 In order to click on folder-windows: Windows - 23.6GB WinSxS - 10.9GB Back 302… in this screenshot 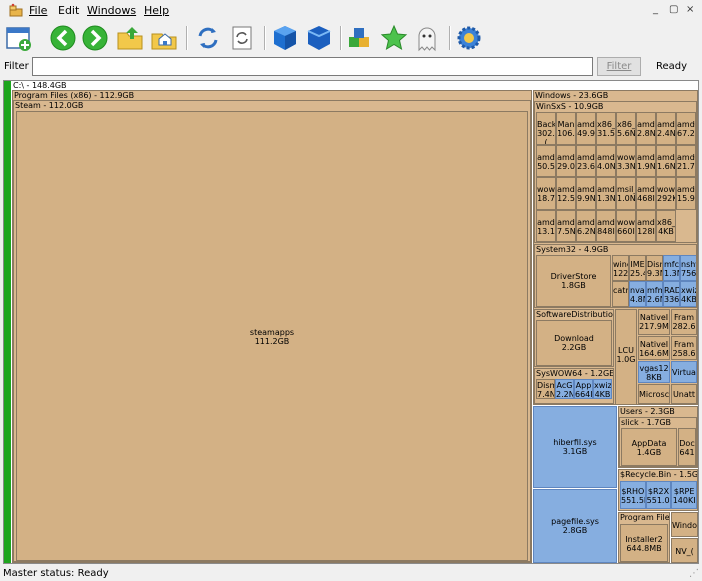, I will do `click(615, 247)`.